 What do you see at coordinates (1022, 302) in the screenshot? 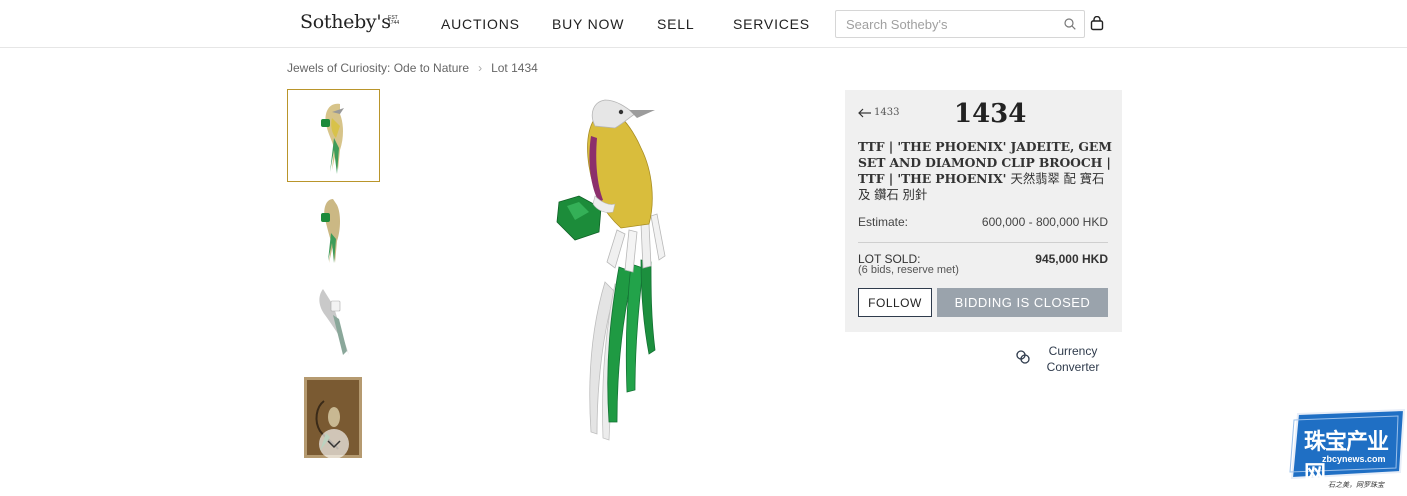
I see `bidding-closed-button: BIDDING IS CLOSED` at bounding box center [1022, 302].